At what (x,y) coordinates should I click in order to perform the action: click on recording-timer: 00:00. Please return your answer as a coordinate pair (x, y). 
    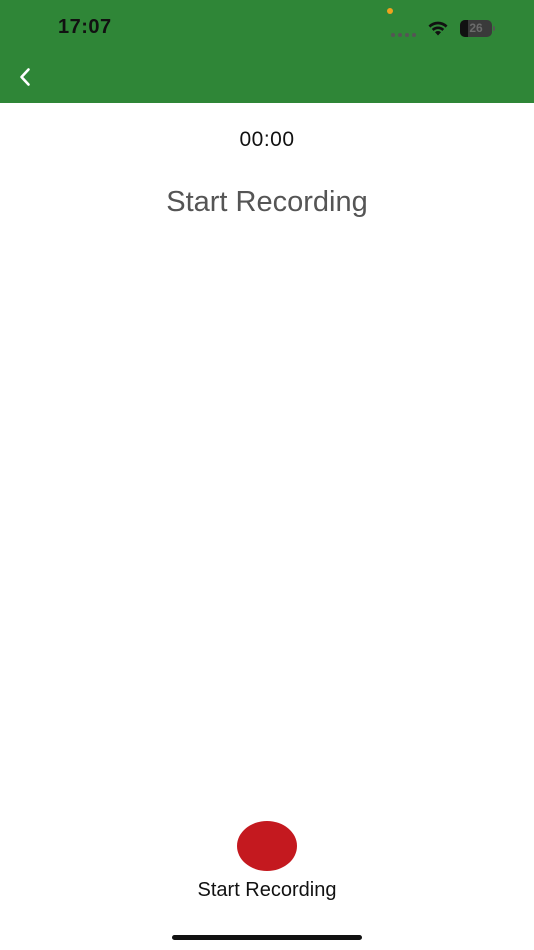
    Looking at the image, I should click on (267, 139).